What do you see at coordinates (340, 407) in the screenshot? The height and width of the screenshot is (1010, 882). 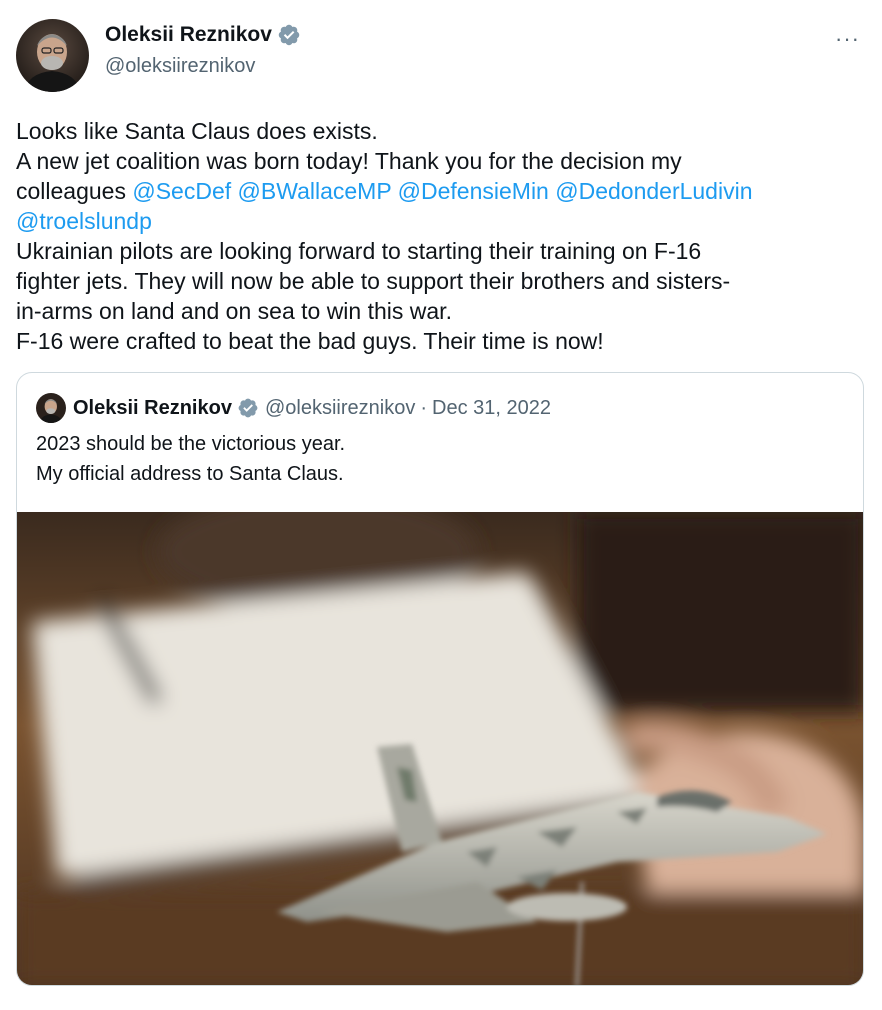 I see `quoted-author-handle: @oleksiireznikov` at bounding box center [340, 407].